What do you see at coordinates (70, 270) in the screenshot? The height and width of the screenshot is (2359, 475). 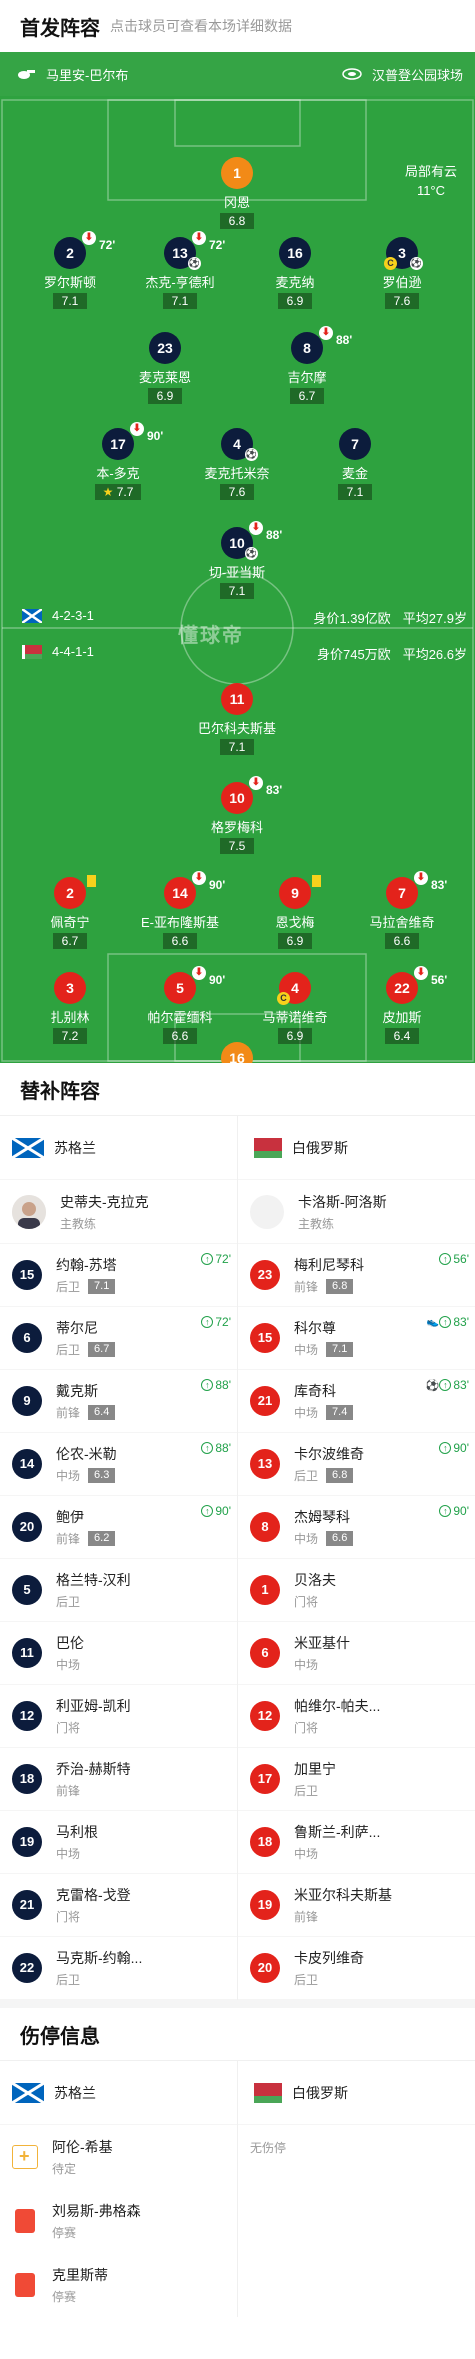 I see `home-player: 2 ⬇ 72' 罗尔斯顿 7.1` at bounding box center [70, 270].